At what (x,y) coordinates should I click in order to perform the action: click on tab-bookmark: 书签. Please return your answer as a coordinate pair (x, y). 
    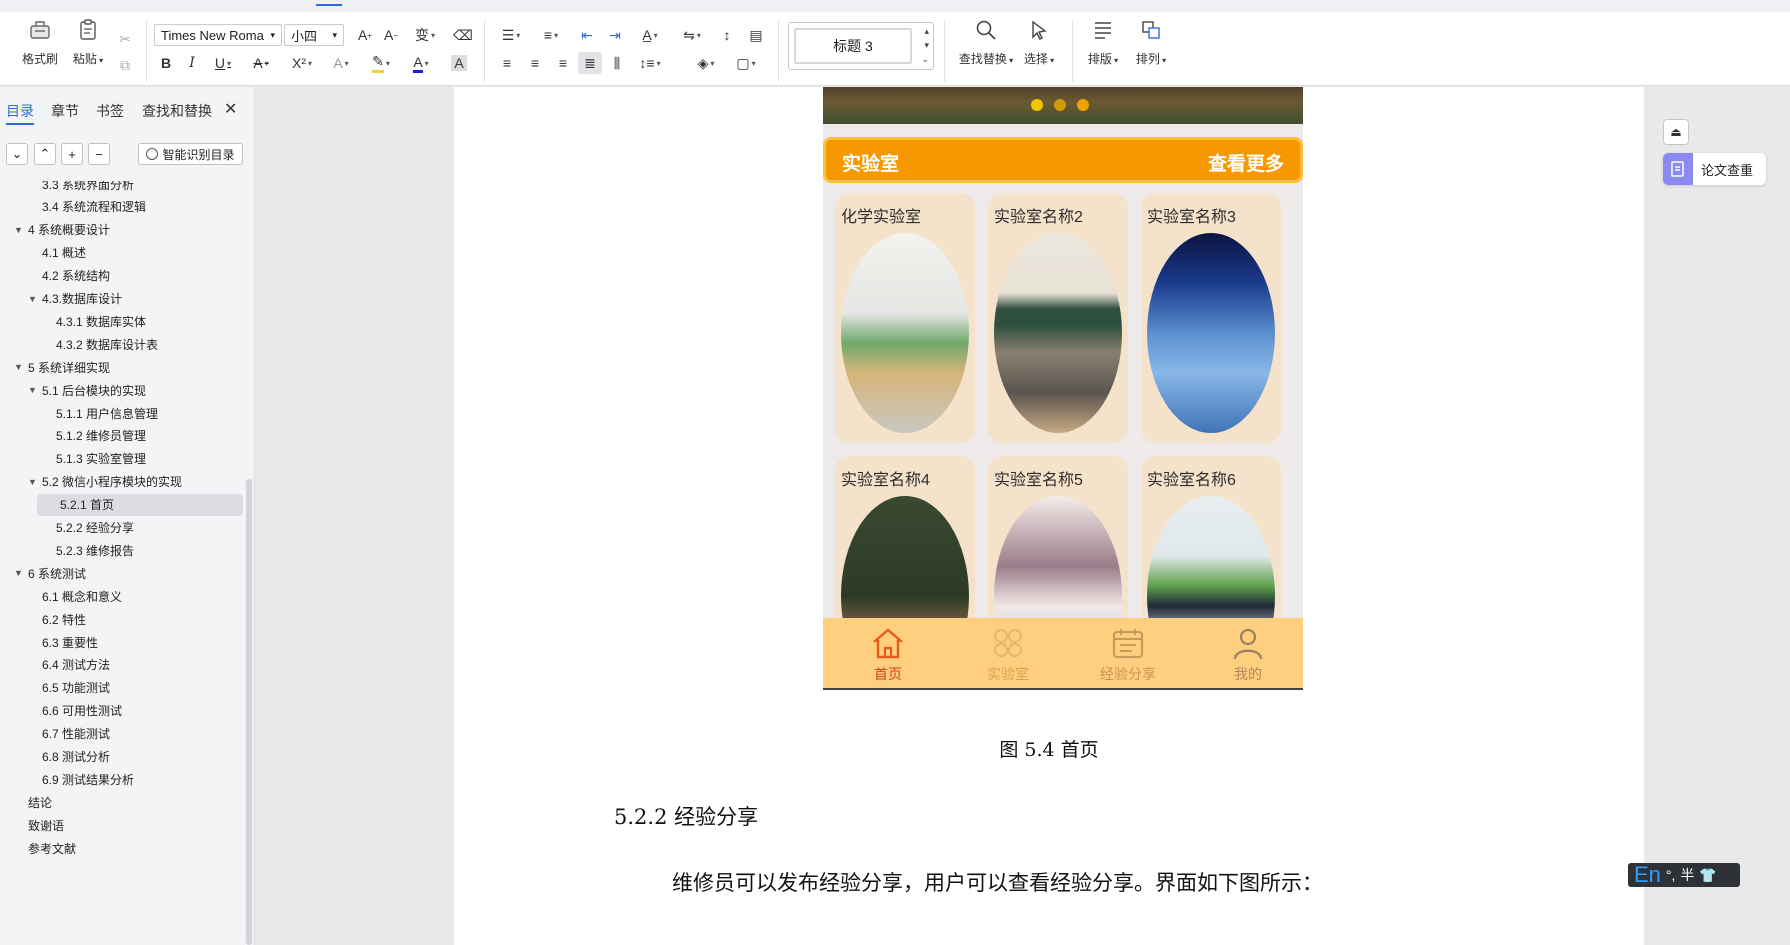
    Looking at the image, I should click on (110, 111).